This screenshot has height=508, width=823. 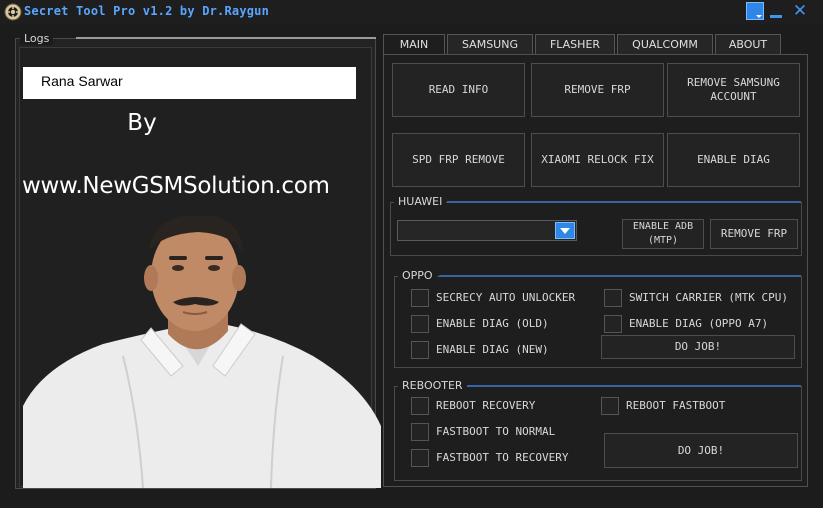 What do you see at coordinates (486, 405) in the screenshot?
I see `reboot-recovery-label: REBOOT RECOVERY` at bounding box center [486, 405].